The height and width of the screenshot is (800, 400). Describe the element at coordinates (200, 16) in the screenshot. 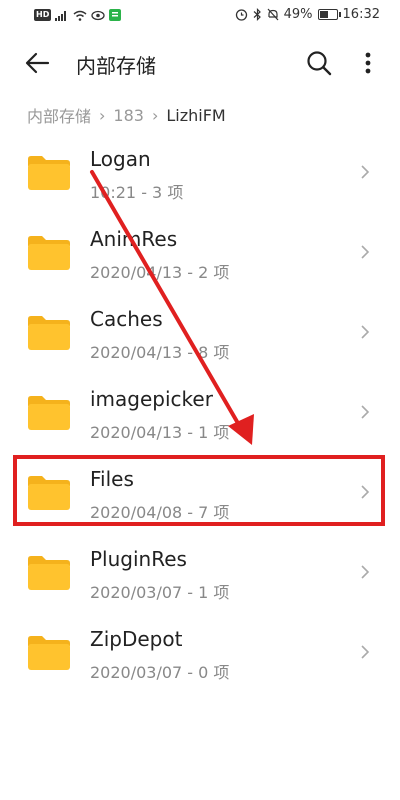

I see `status-bar: HD 49% 16:32` at that location.